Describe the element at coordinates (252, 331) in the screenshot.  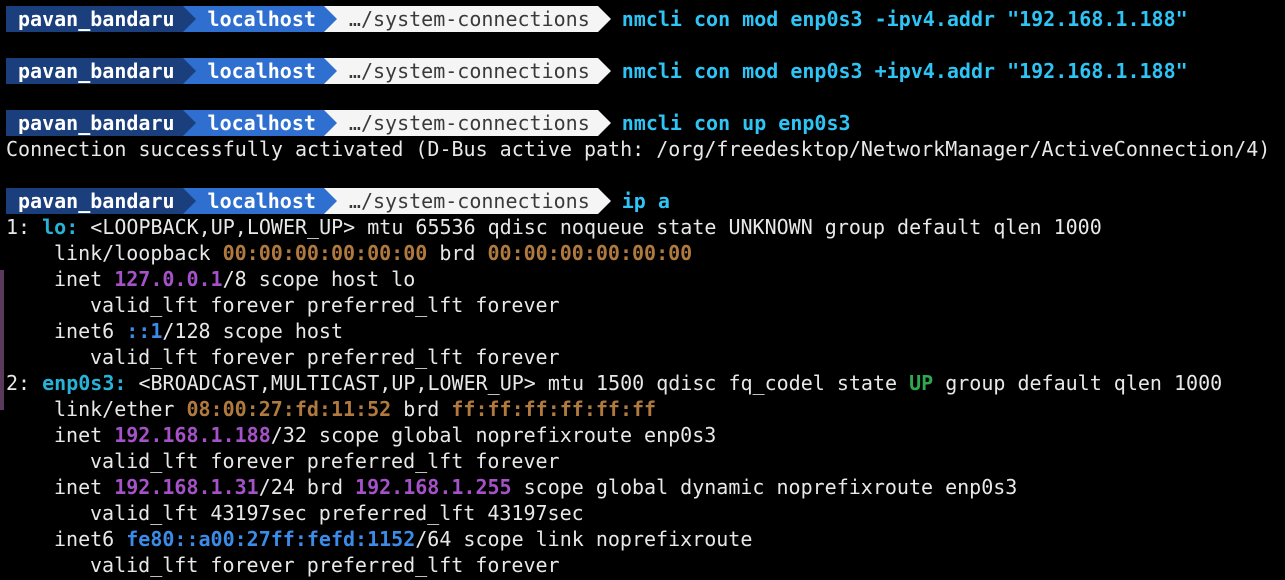
I see `inet6-details: /128 scope host` at that location.